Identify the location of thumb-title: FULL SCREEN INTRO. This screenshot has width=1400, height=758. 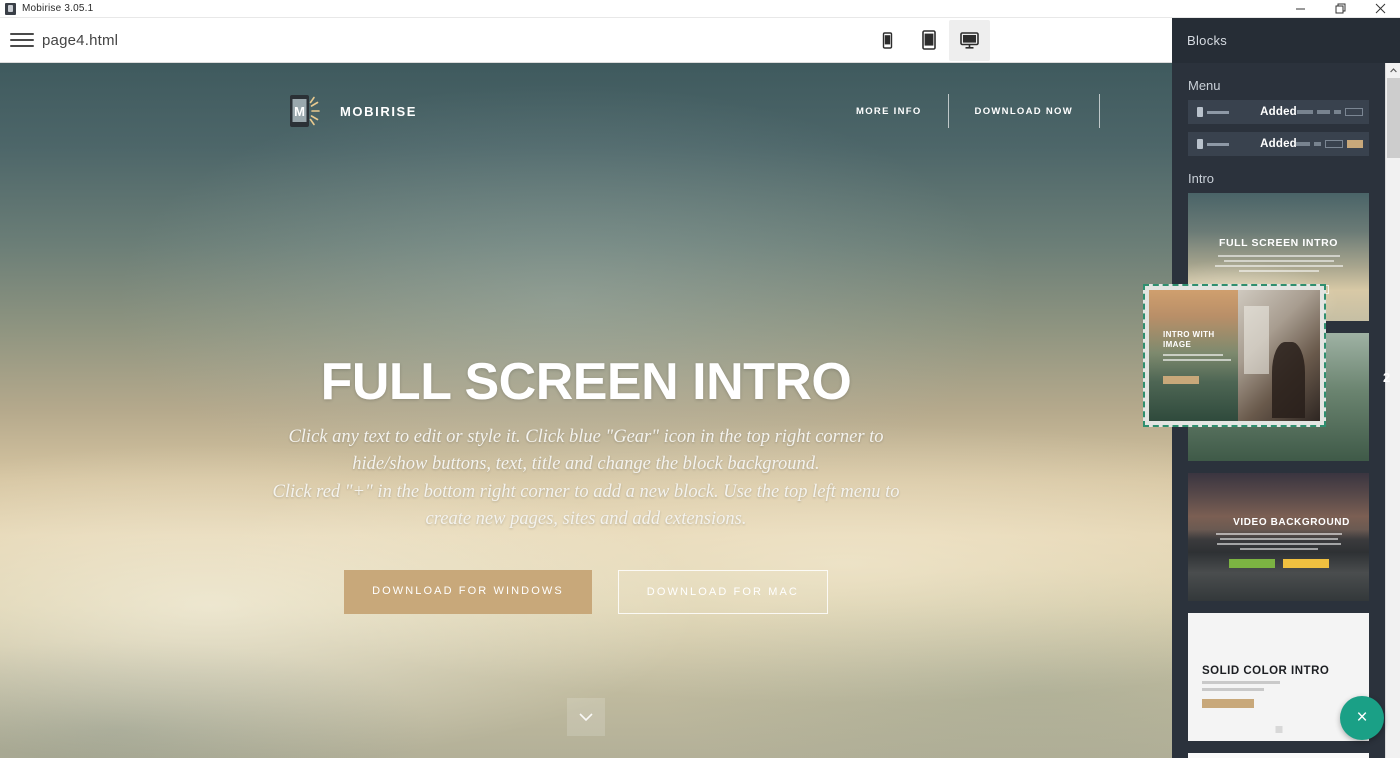
(1278, 243).